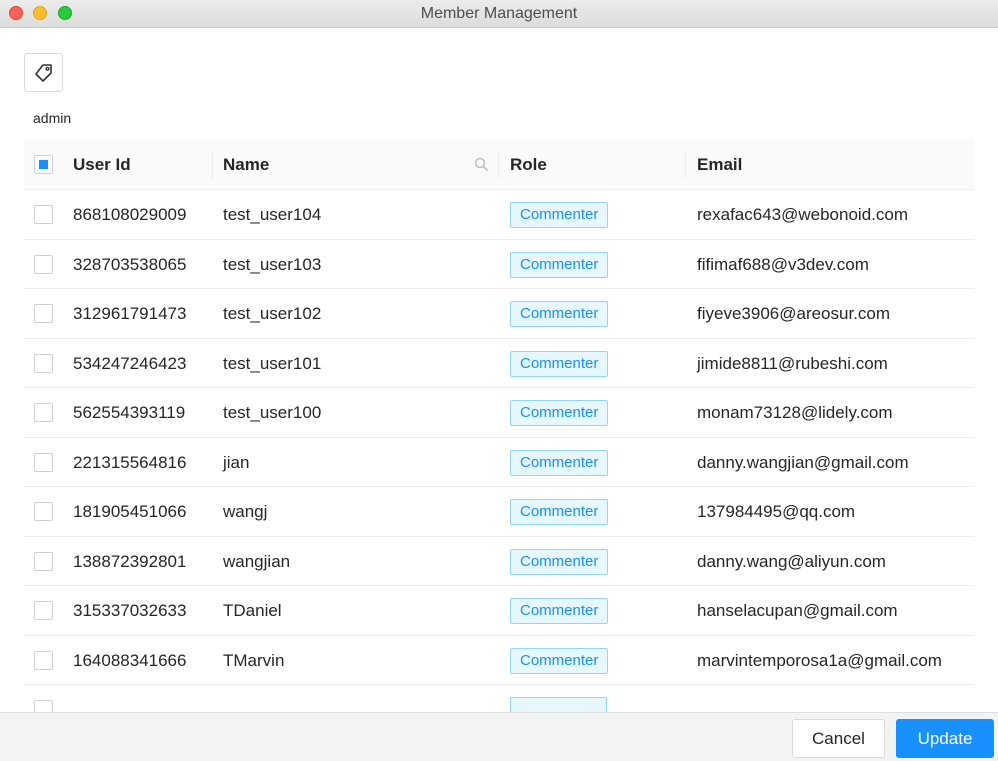 The image size is (998, 761). Describe the element at coordinates (819, 660) in the screenshot. I see `email-cell: marvintemporosa1a@gmail.com` at that location.